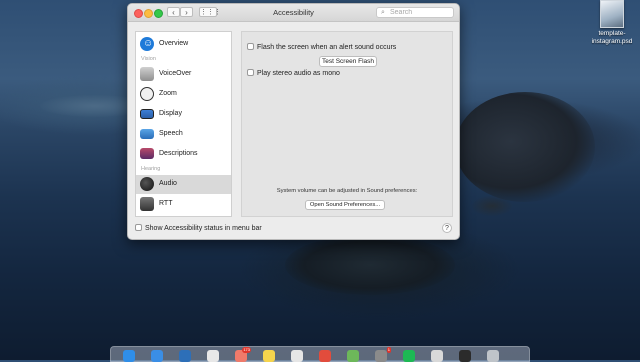 The width and height of the screenshot is (640, 362). What do you see at coordinates (250, 72) in the screenshot?
I see `mono-audio-checkbox` at bounding box center [250, 72].